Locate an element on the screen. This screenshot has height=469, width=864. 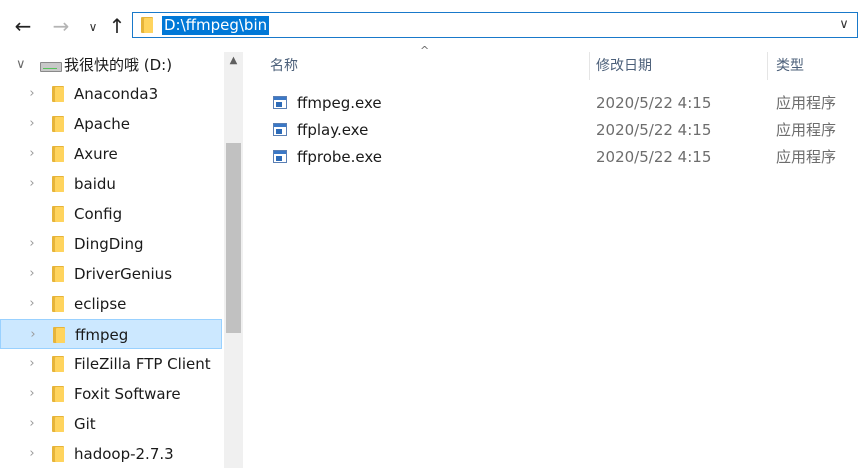
tree-item-label: ffmpeg is located at coordinates (102, 335).